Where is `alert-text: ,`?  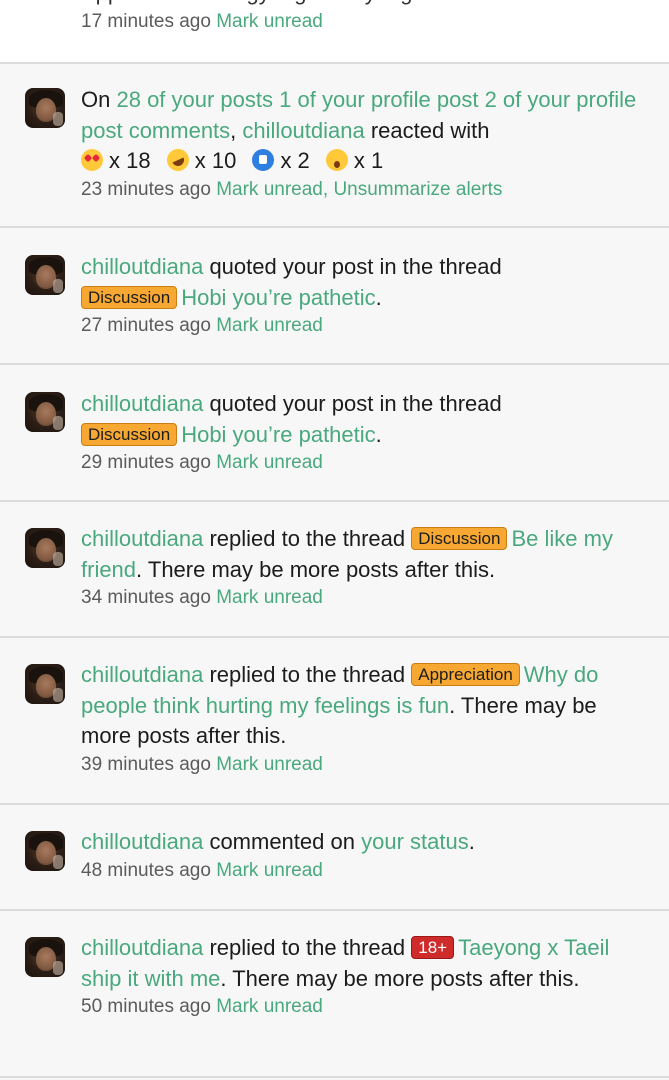
alert-text: , is located at coordinates (233, 130).